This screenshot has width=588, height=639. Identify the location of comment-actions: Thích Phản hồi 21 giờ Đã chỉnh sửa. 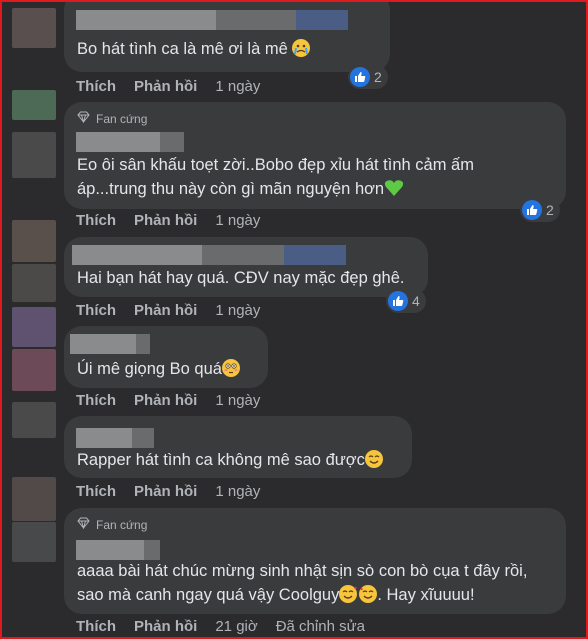
(229, 626).